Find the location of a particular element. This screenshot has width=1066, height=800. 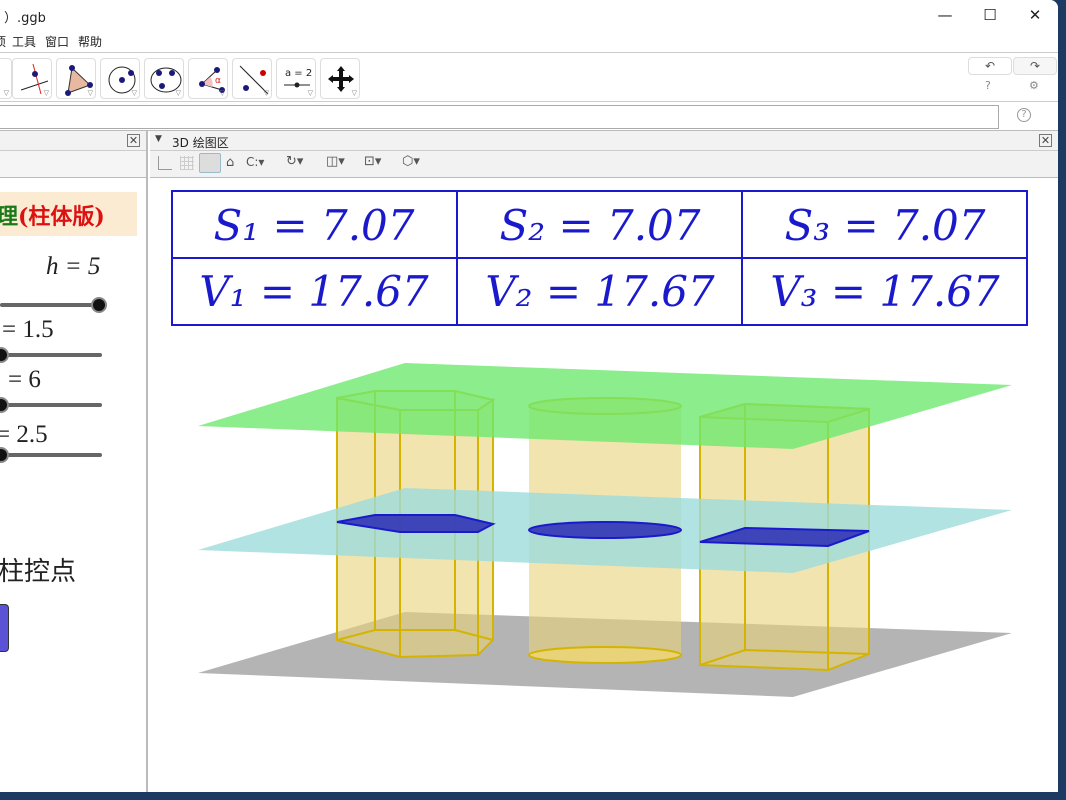

menu-options: 项 is located at coordinates (3, 41).